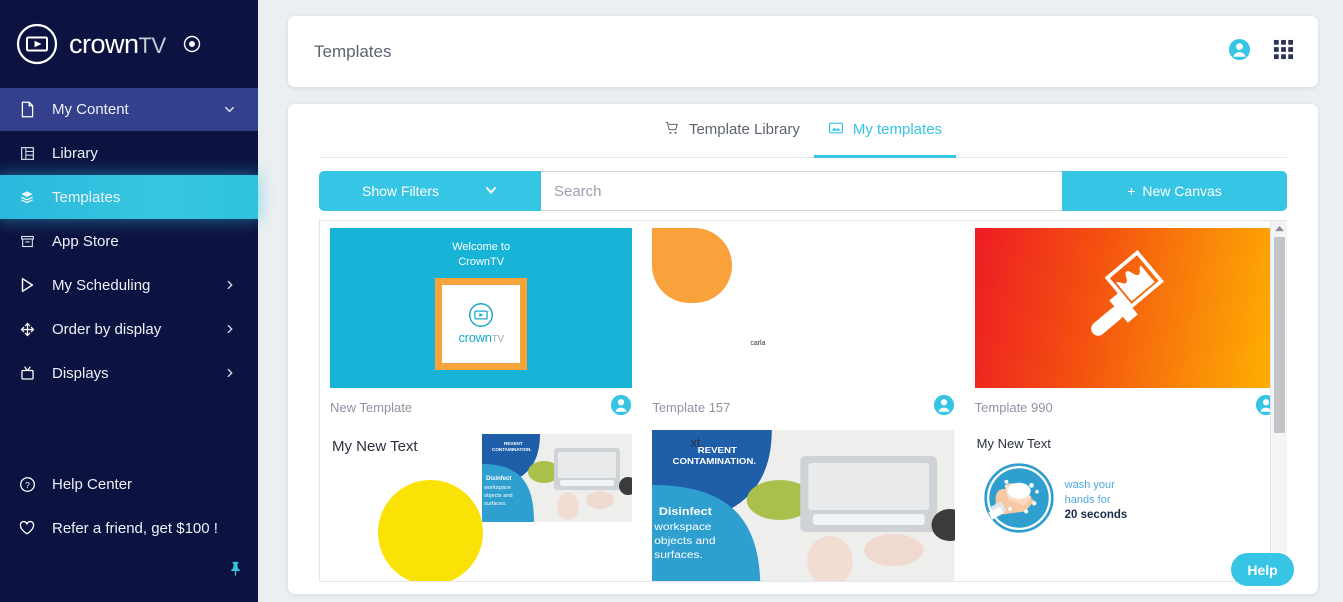 Image resolution: width=1343 pixels, height=602 pixels. What do you see at coordinates (803, 405) in the screenshot?
I see `template-card-footer: Template 157` at bounding box center [803, 405].